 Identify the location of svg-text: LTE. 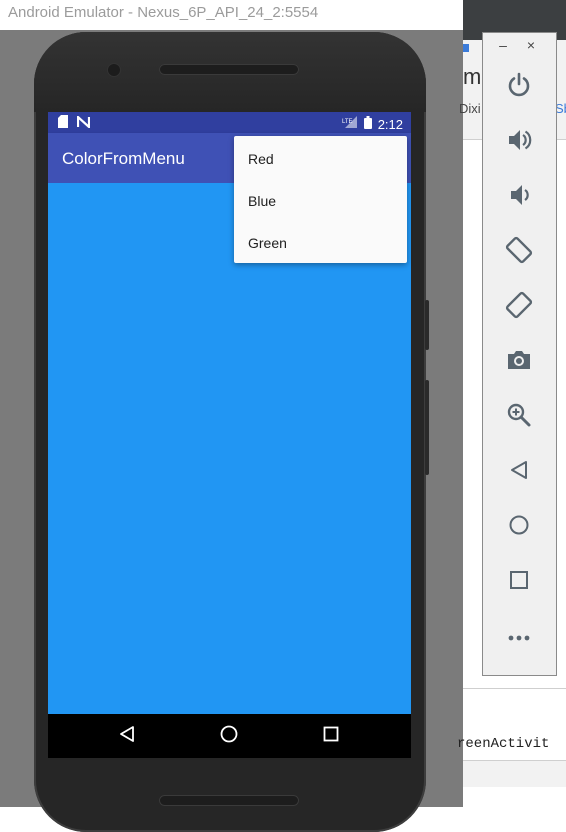
(347, 122).